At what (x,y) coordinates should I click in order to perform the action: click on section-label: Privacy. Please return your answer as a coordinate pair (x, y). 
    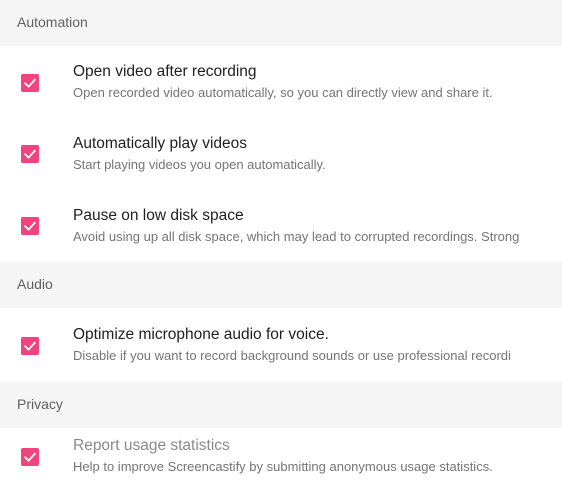
    Looking at the image, I should click on (40, 404).